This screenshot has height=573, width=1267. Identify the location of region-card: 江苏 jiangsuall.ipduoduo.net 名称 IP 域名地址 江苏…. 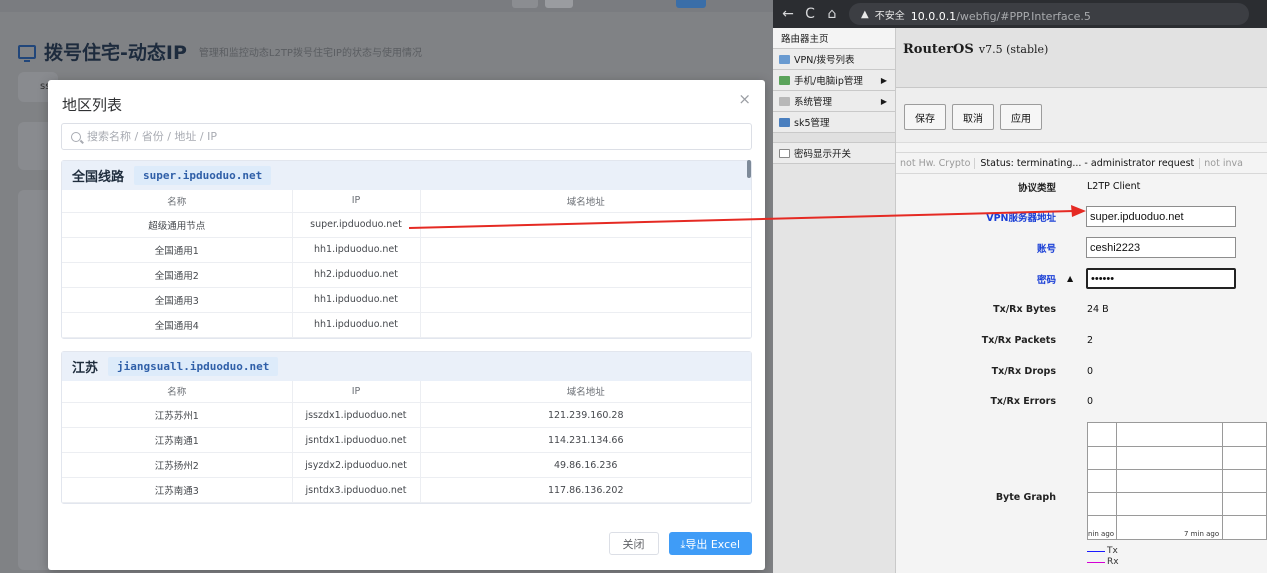
(406, 427).